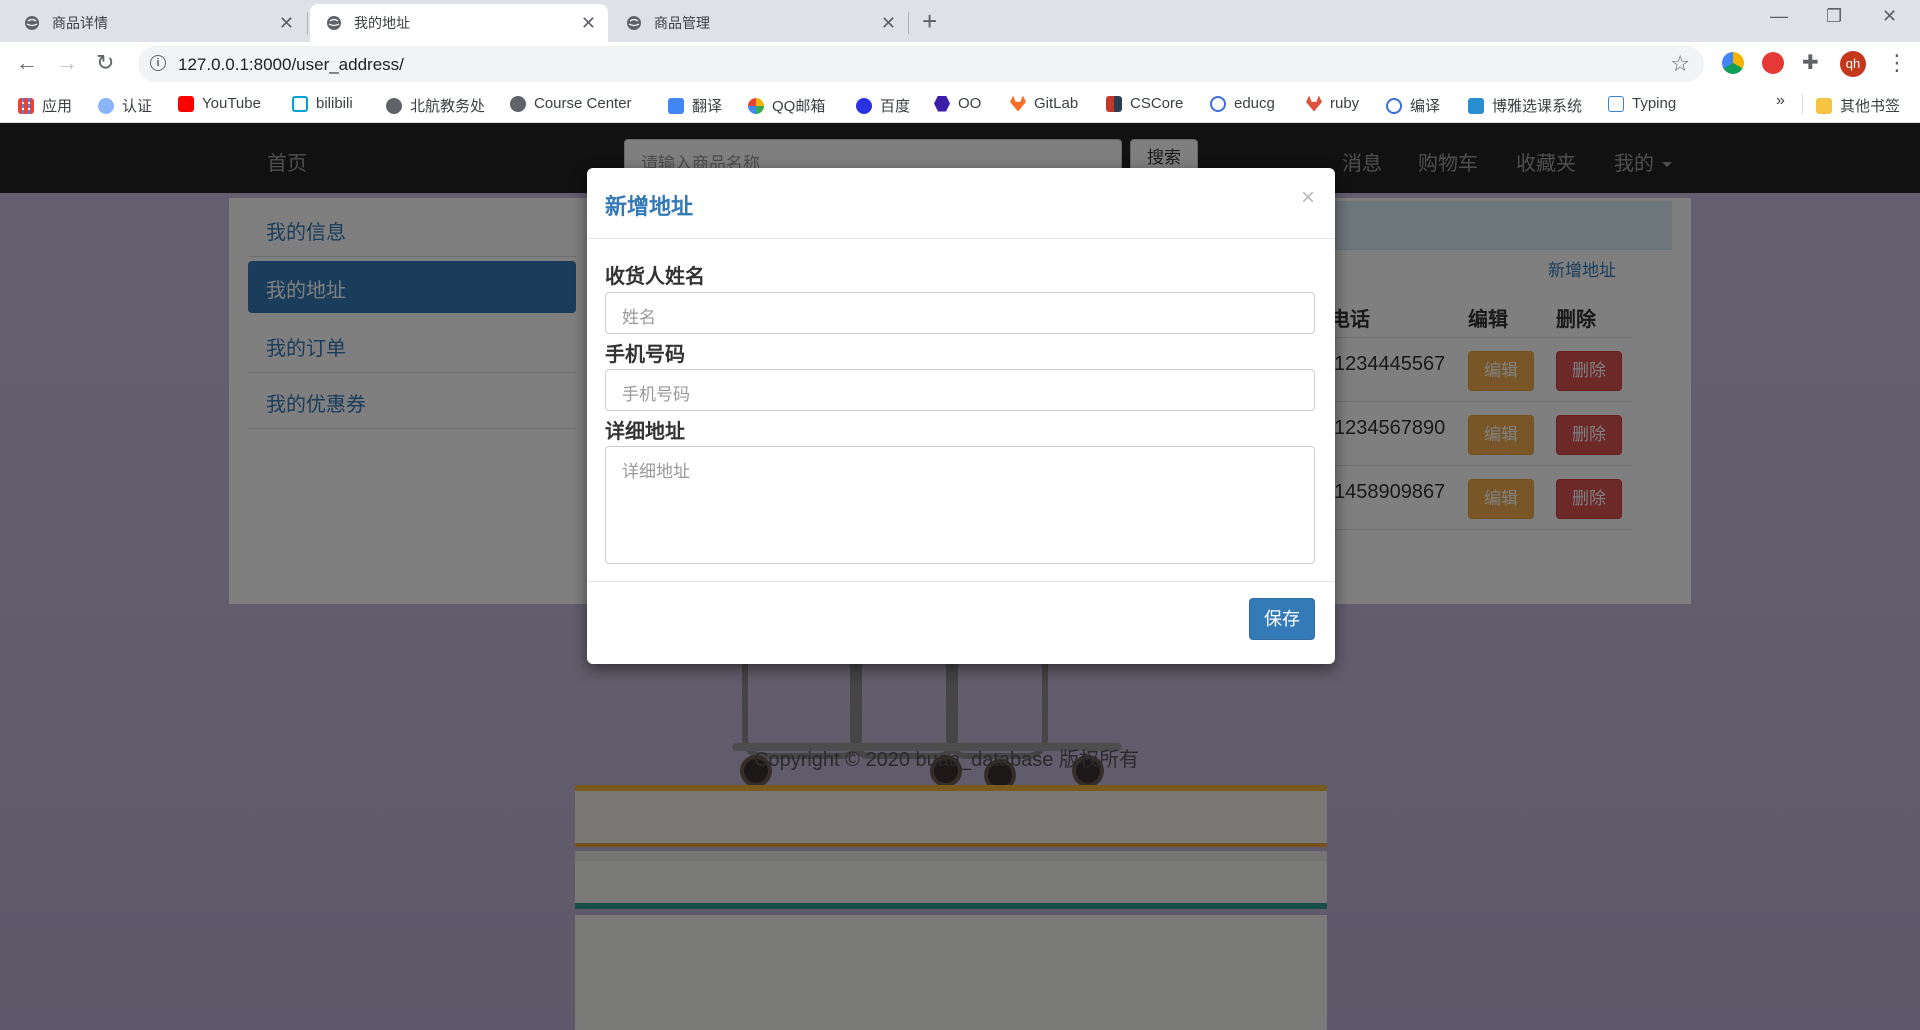 The width and height of the screenshot is (1920, 1030). What do you see at coordinates (1834, 16) in the screenshot?
I see `restore-icon: ❐` at bounding box center [1834, 16].